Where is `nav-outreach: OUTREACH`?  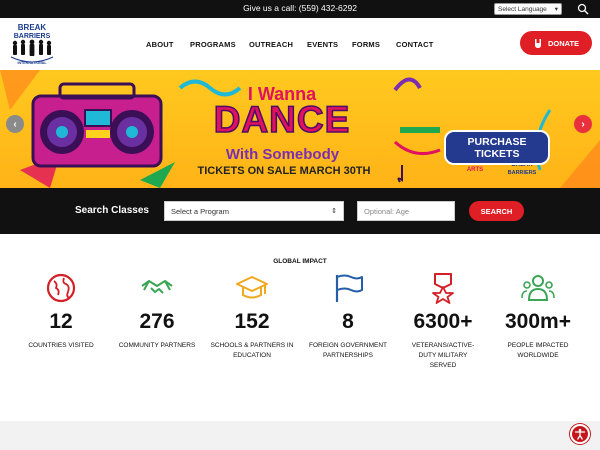
nav-outreach: OUTREACH is located at coordinates (271, 44).